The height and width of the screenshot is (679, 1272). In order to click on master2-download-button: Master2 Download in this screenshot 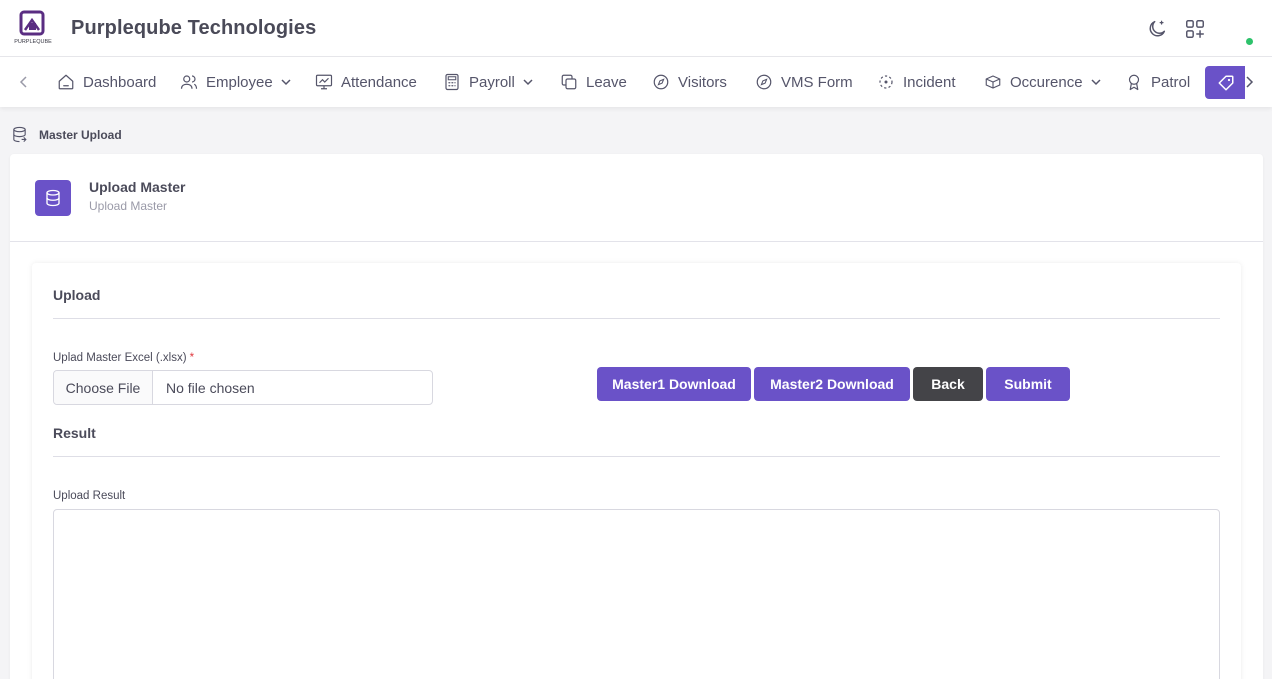, I will do `click(832, 384)`.